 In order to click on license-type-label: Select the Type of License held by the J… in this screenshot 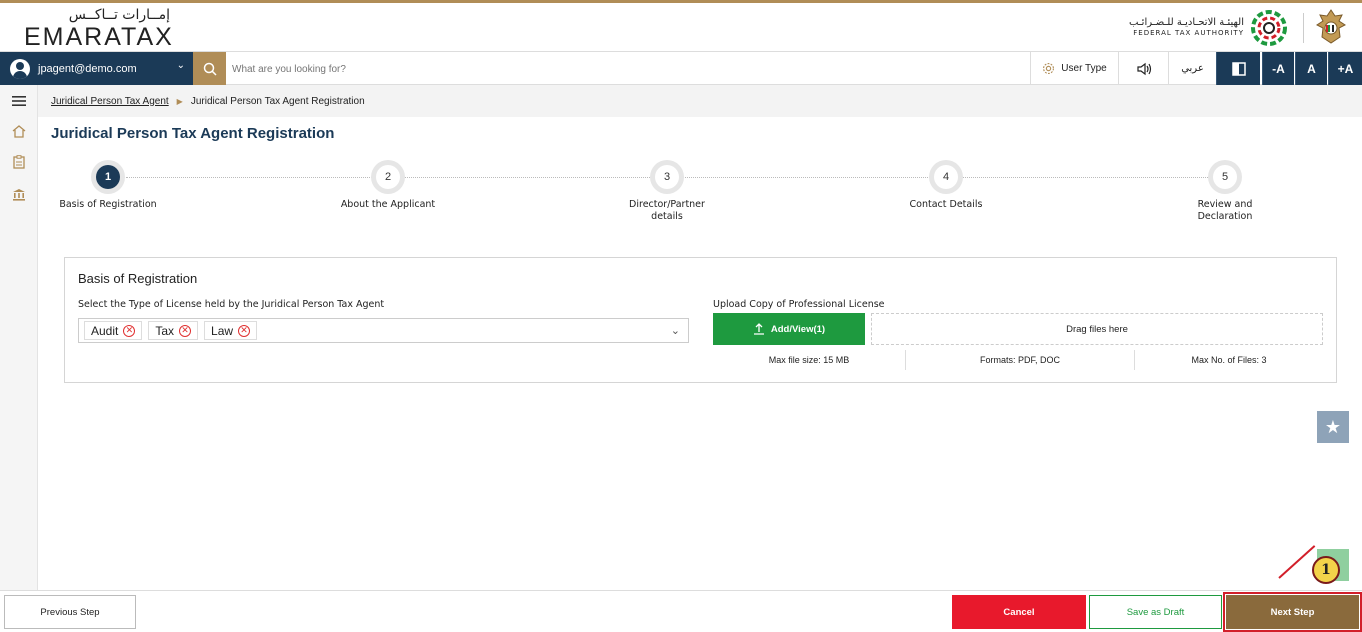, I will do `click(231, 304)`.